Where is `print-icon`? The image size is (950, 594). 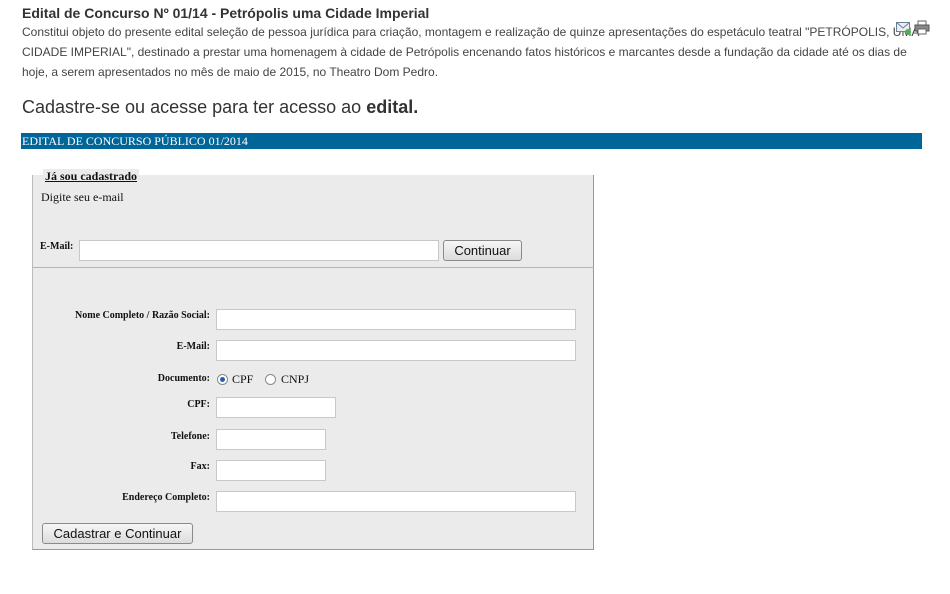
print-icon is located at coordinates (922, 30).